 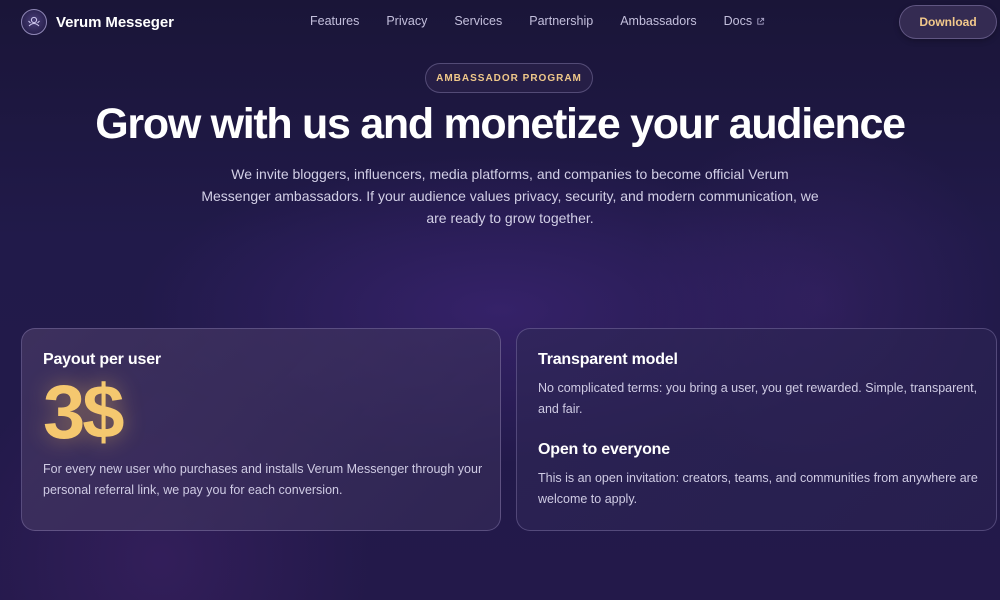 What do you see at coordinates (738, 21) in the screenshot?
I see `nav-link-docs-label: Docs` at bounding box center [738, 21].